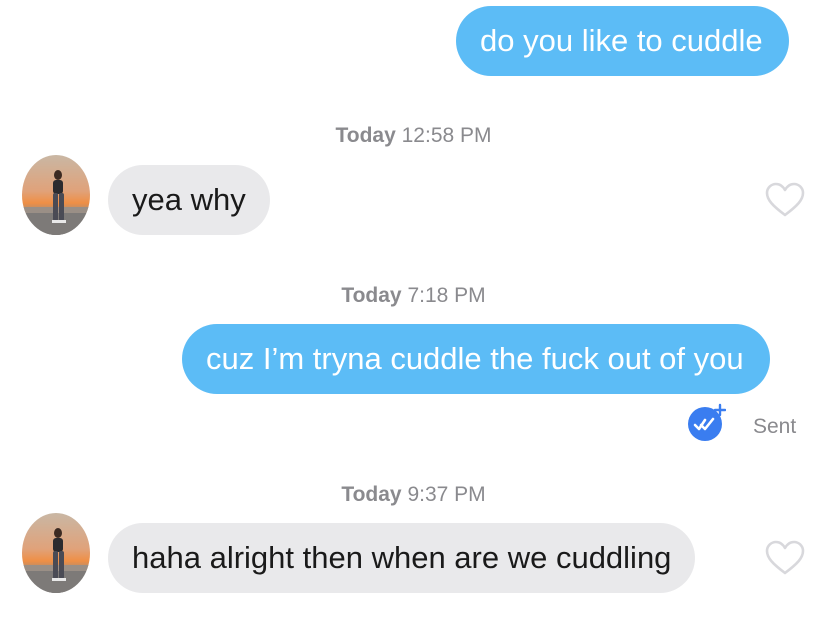 The width and height of the screenshot is (827, 622). I want to click on timestamp: Today 12:58 PM, so click(413, 136).